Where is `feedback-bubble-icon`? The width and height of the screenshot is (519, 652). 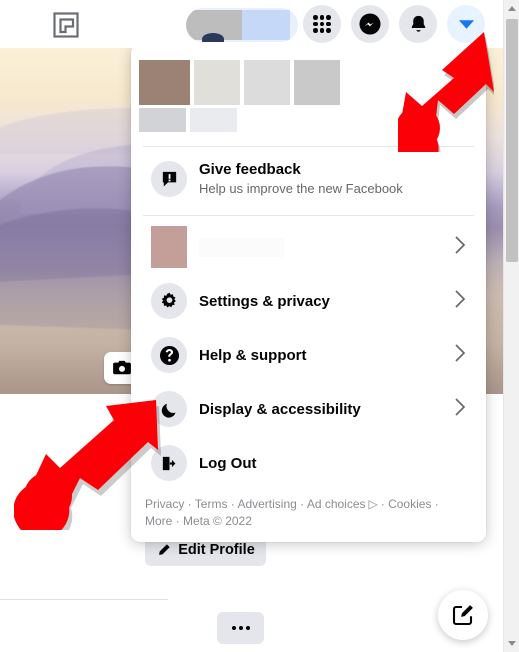
feedback-bubble-icon is located at coordinates (169, 179).